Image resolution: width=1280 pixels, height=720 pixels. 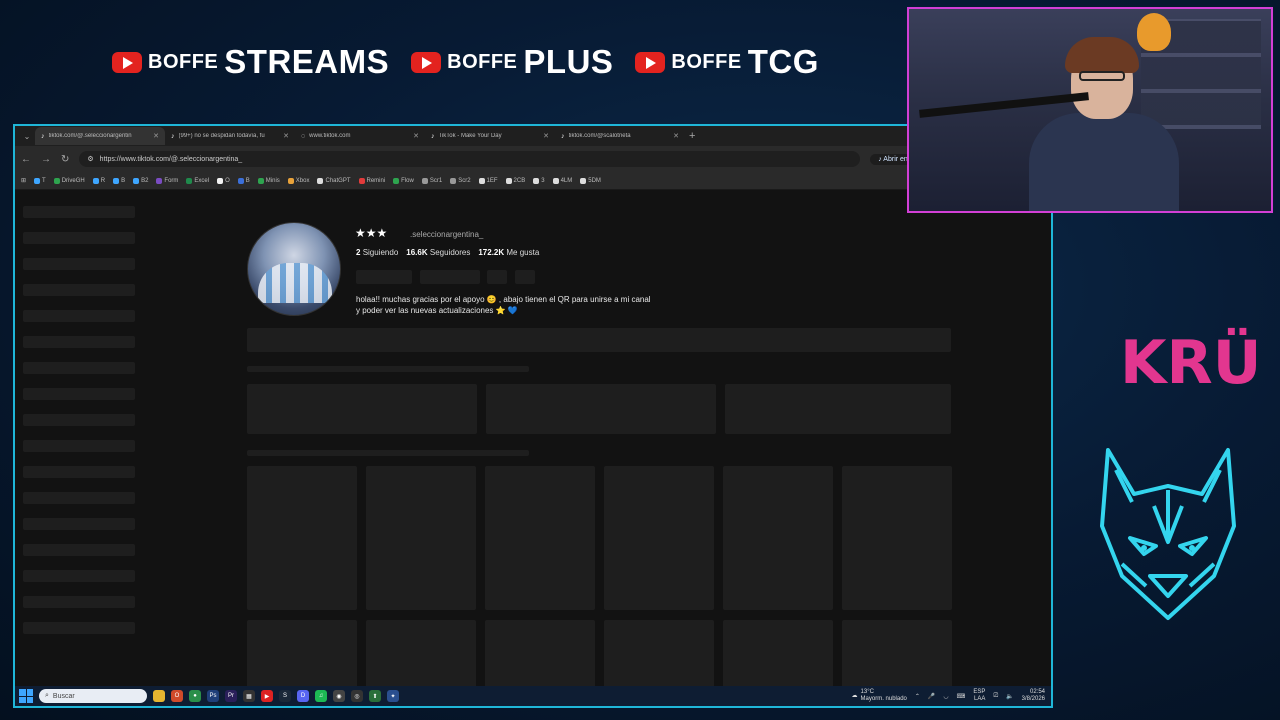 What do you see at coordinates (303, 136) in the screenshot?
I see `loading-icon: ◌` at bounding box center [303, 136].